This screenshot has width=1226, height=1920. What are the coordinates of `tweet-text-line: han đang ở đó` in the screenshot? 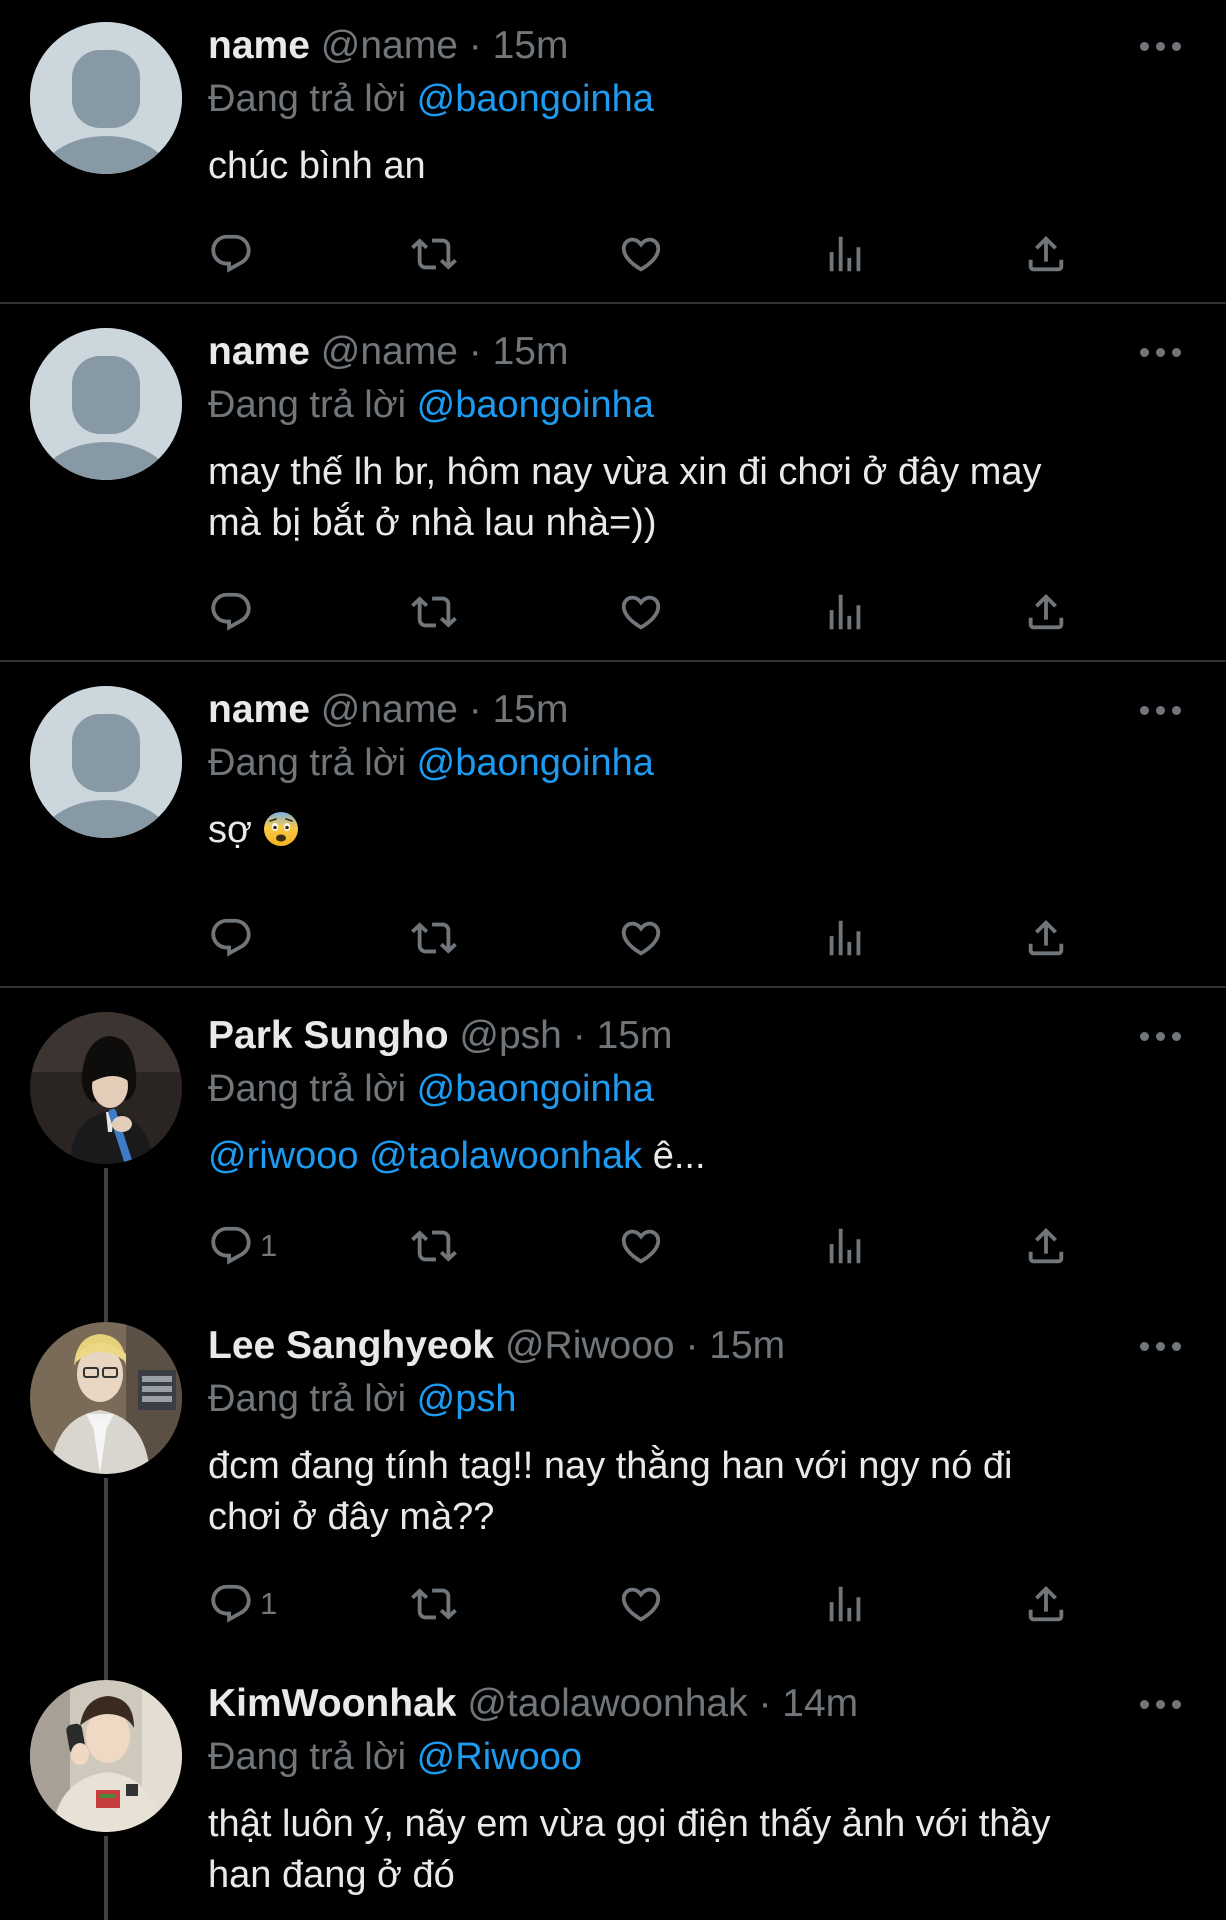 It's located at (331, 1875).